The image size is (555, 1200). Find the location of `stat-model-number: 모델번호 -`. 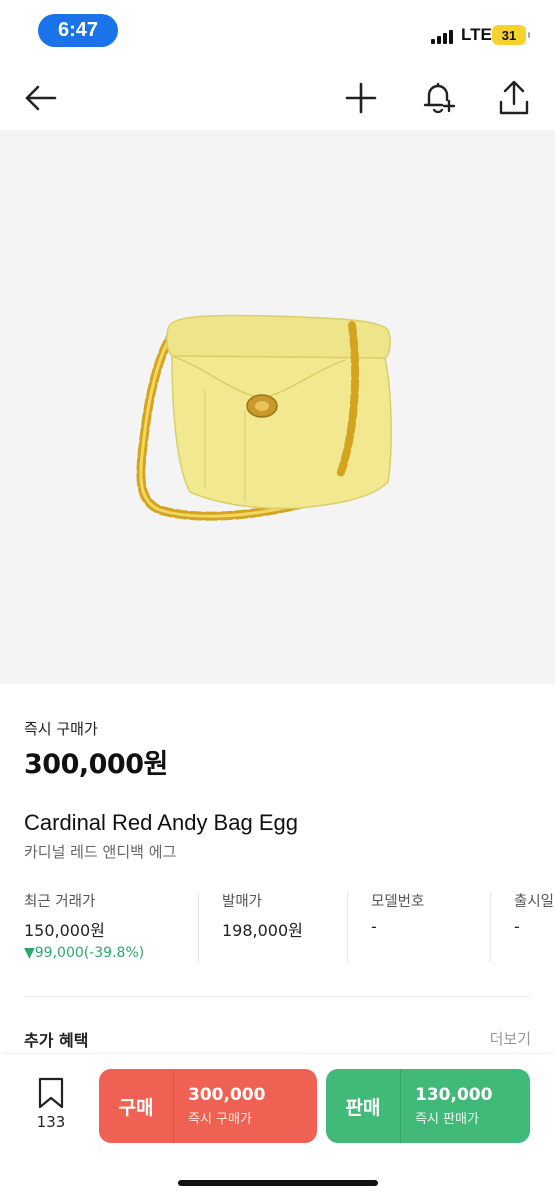

stat-model-number: 모델번호 - is located at coordinates (397, 926).